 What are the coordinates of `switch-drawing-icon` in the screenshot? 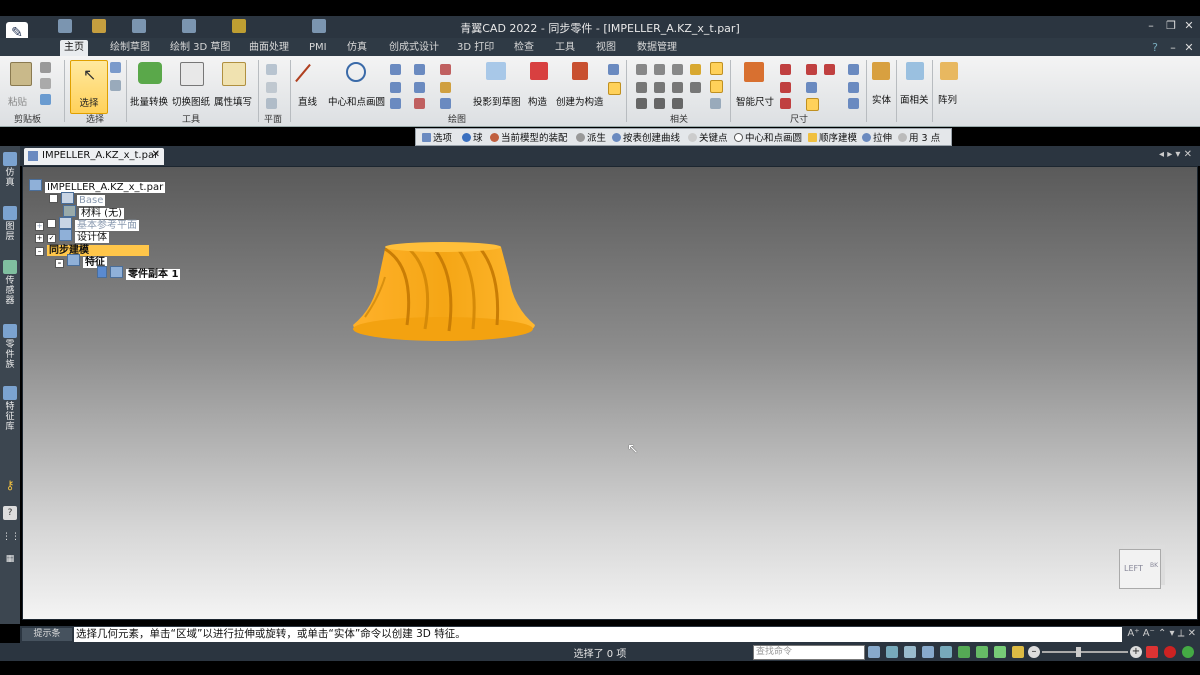 It's located at (192, 74).